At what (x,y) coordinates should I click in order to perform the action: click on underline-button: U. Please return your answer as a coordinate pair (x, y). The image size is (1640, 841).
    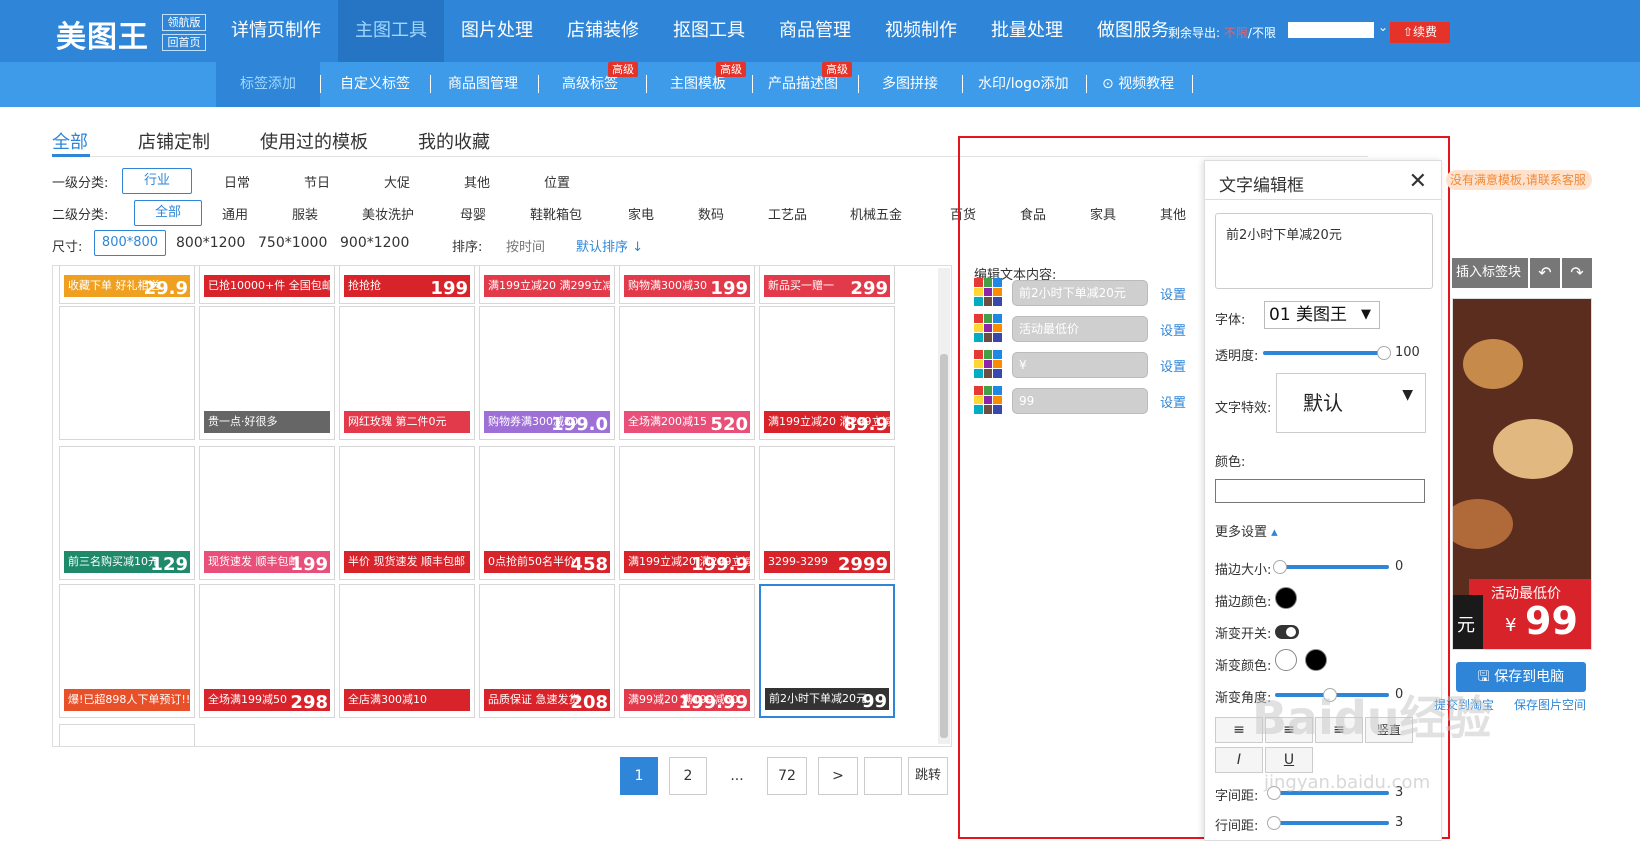
    Looking at the image, I should click on (1289, 760).